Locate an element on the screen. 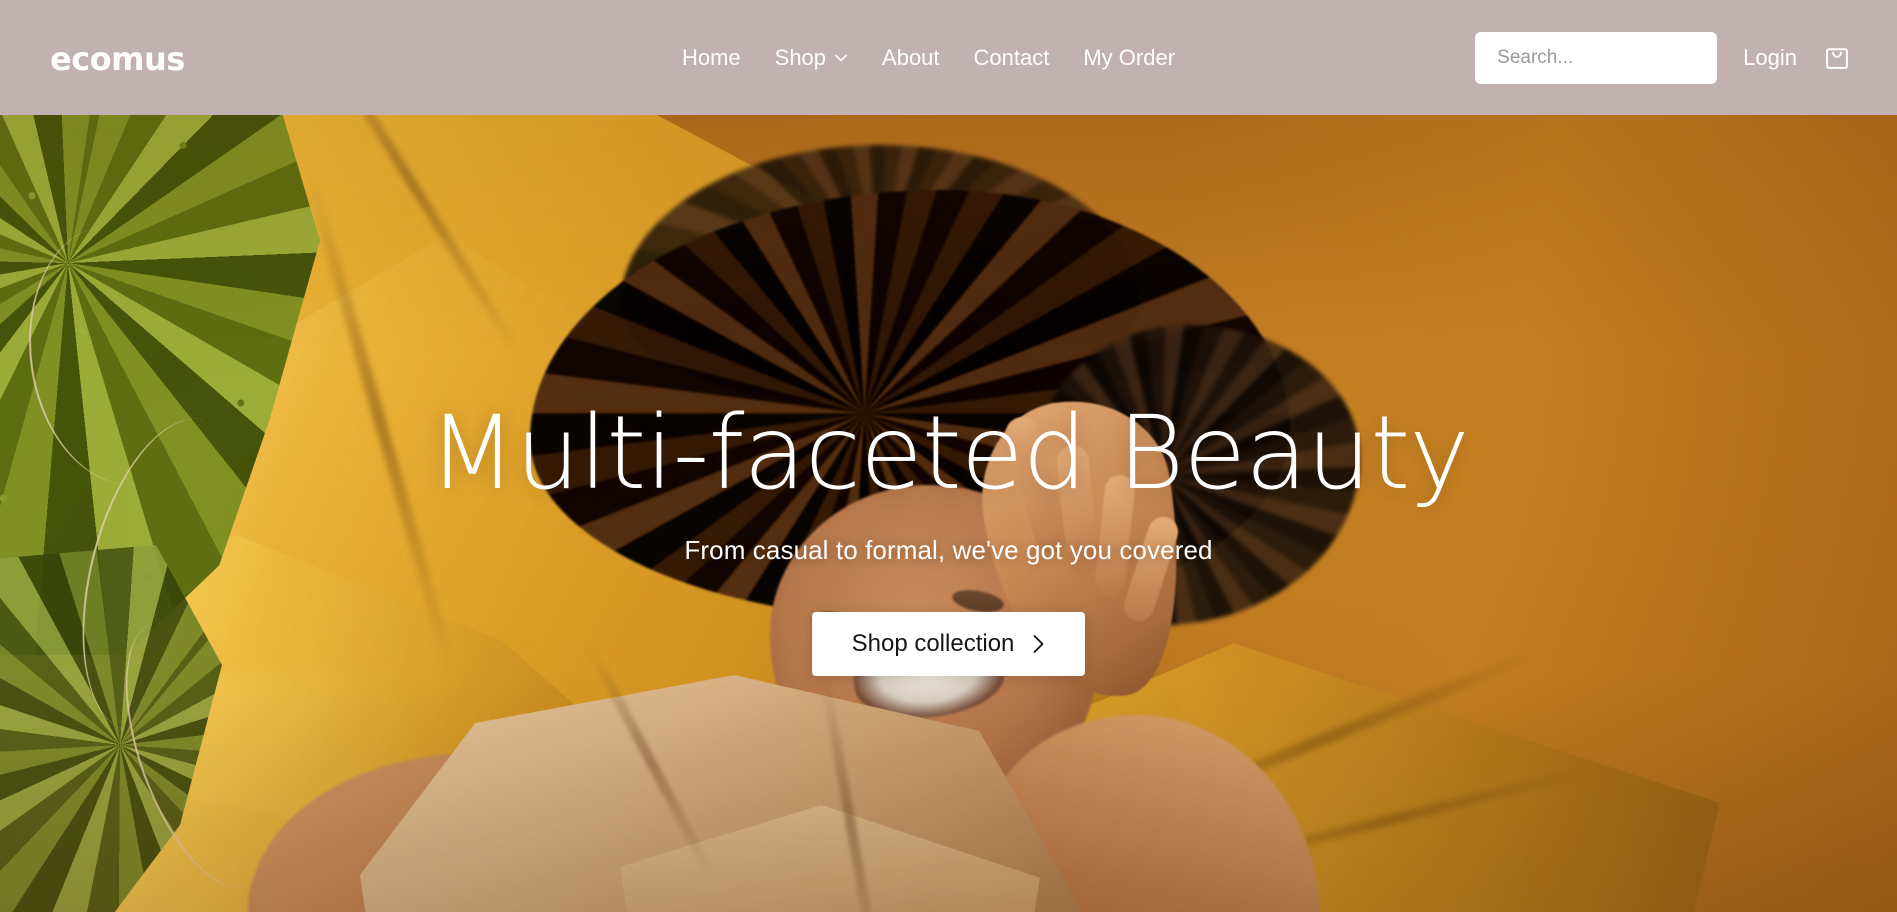  nav-item-home: Home is located at coordinates (711, 57).